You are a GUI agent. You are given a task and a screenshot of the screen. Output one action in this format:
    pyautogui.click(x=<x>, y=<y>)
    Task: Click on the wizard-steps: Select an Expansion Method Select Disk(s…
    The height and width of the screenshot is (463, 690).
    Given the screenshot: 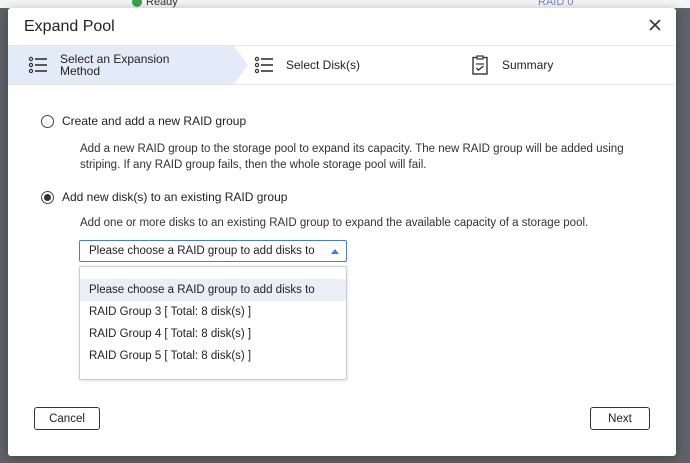 What is the action you would take?
    pyautogui.click(x=342, y=65)
    